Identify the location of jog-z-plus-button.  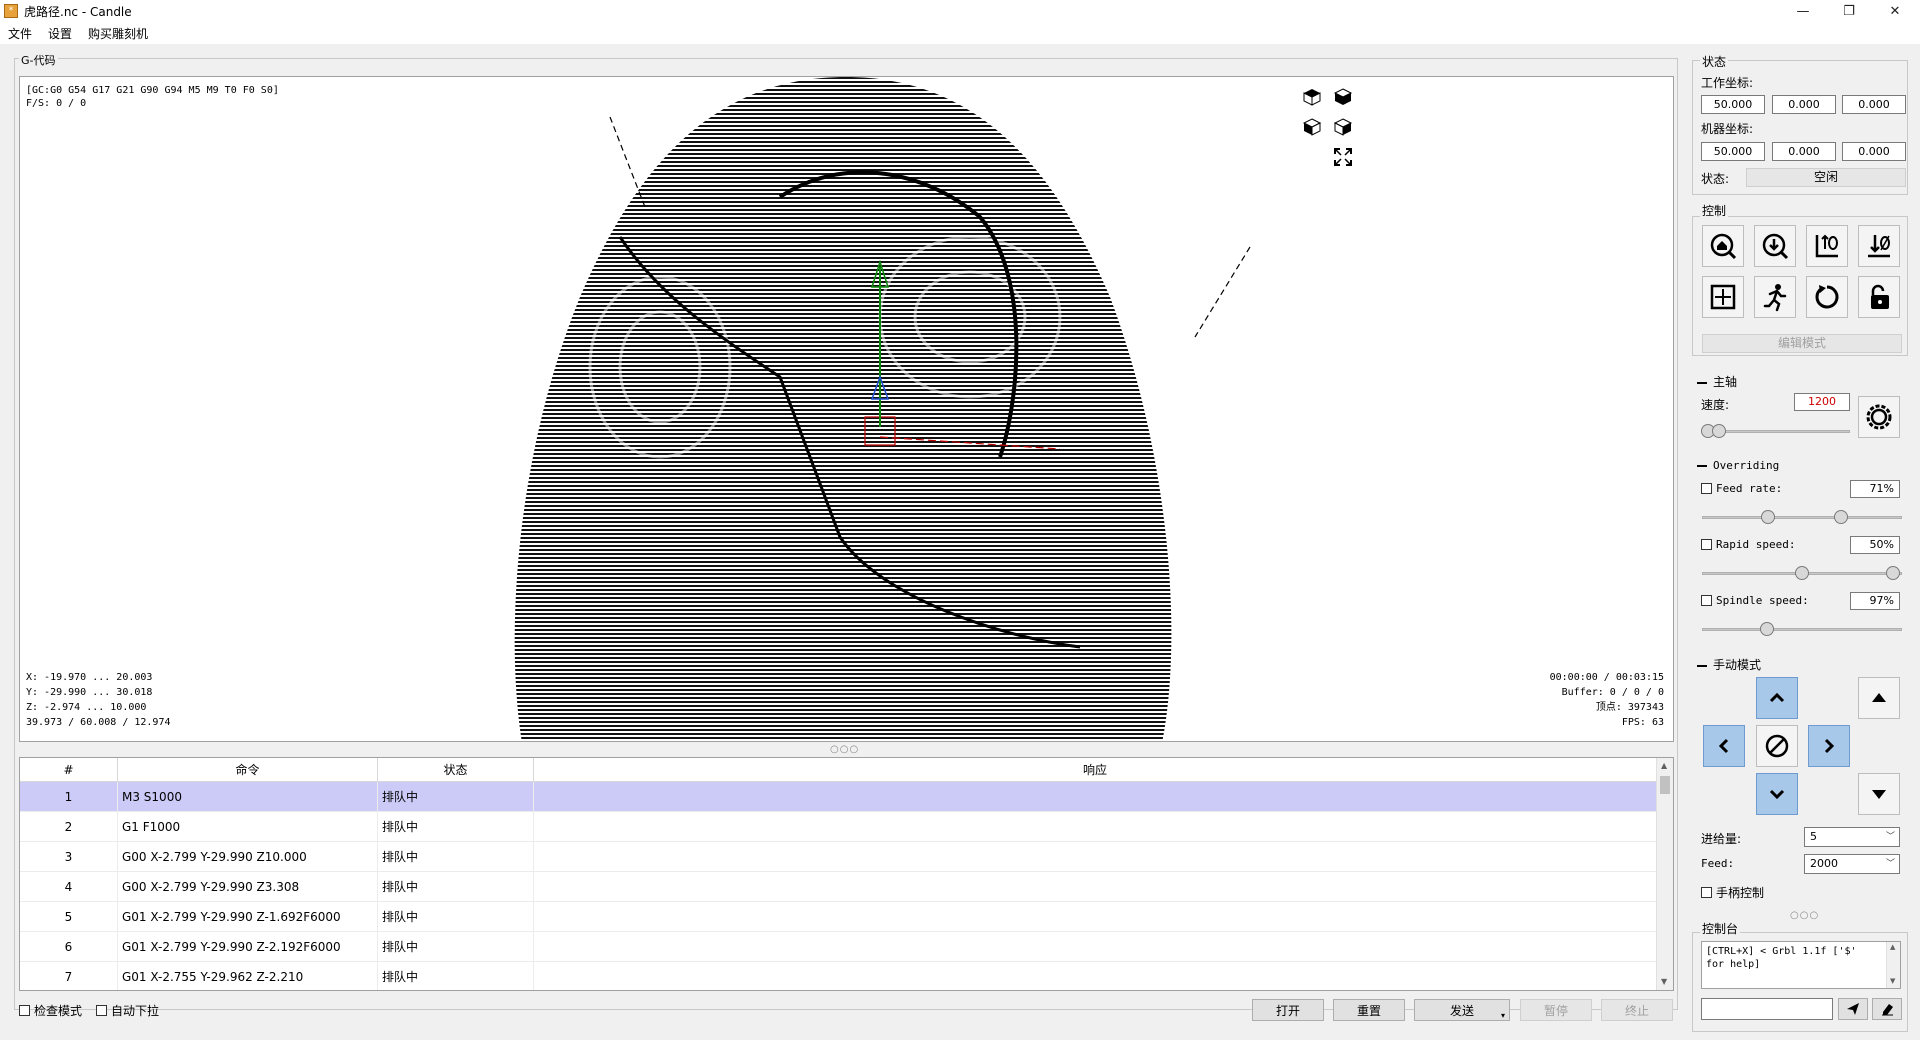
(1879, 698).